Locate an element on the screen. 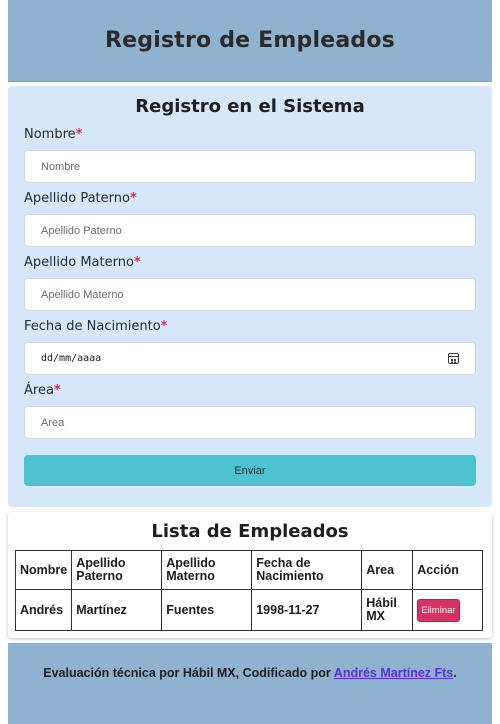  apellido-materno-input: Apellido Materno is located at coordinates (250, 294).